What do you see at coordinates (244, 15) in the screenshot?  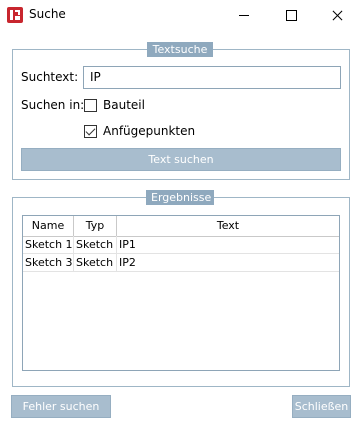 I see `minimize-icon` at bounding box center [244, 15].